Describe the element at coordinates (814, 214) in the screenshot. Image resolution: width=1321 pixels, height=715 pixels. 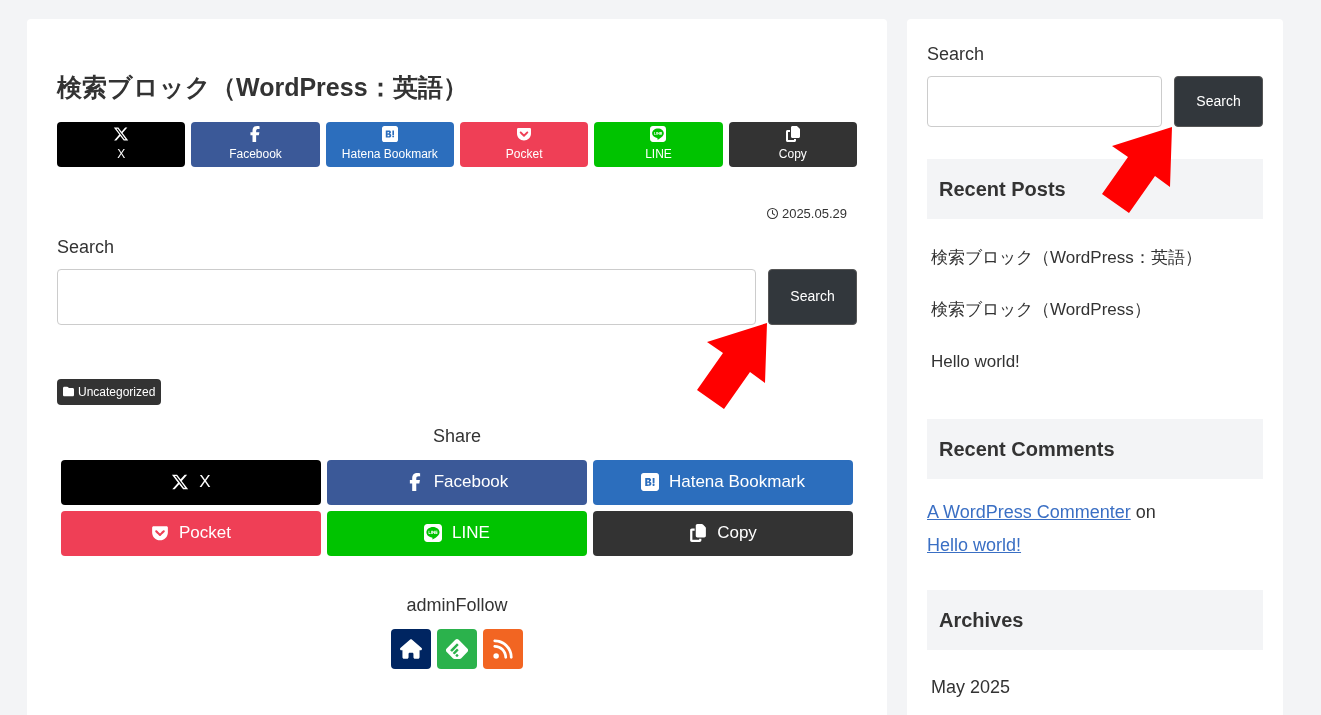
I see `post-date: 2025.05.29` at that location.